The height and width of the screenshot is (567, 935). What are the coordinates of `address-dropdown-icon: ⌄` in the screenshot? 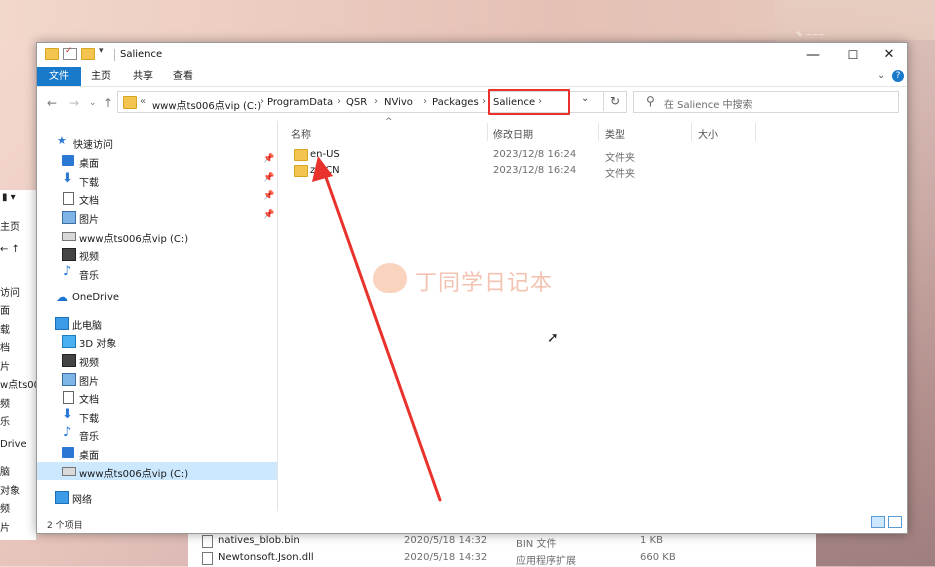 It's located at (585, 98).